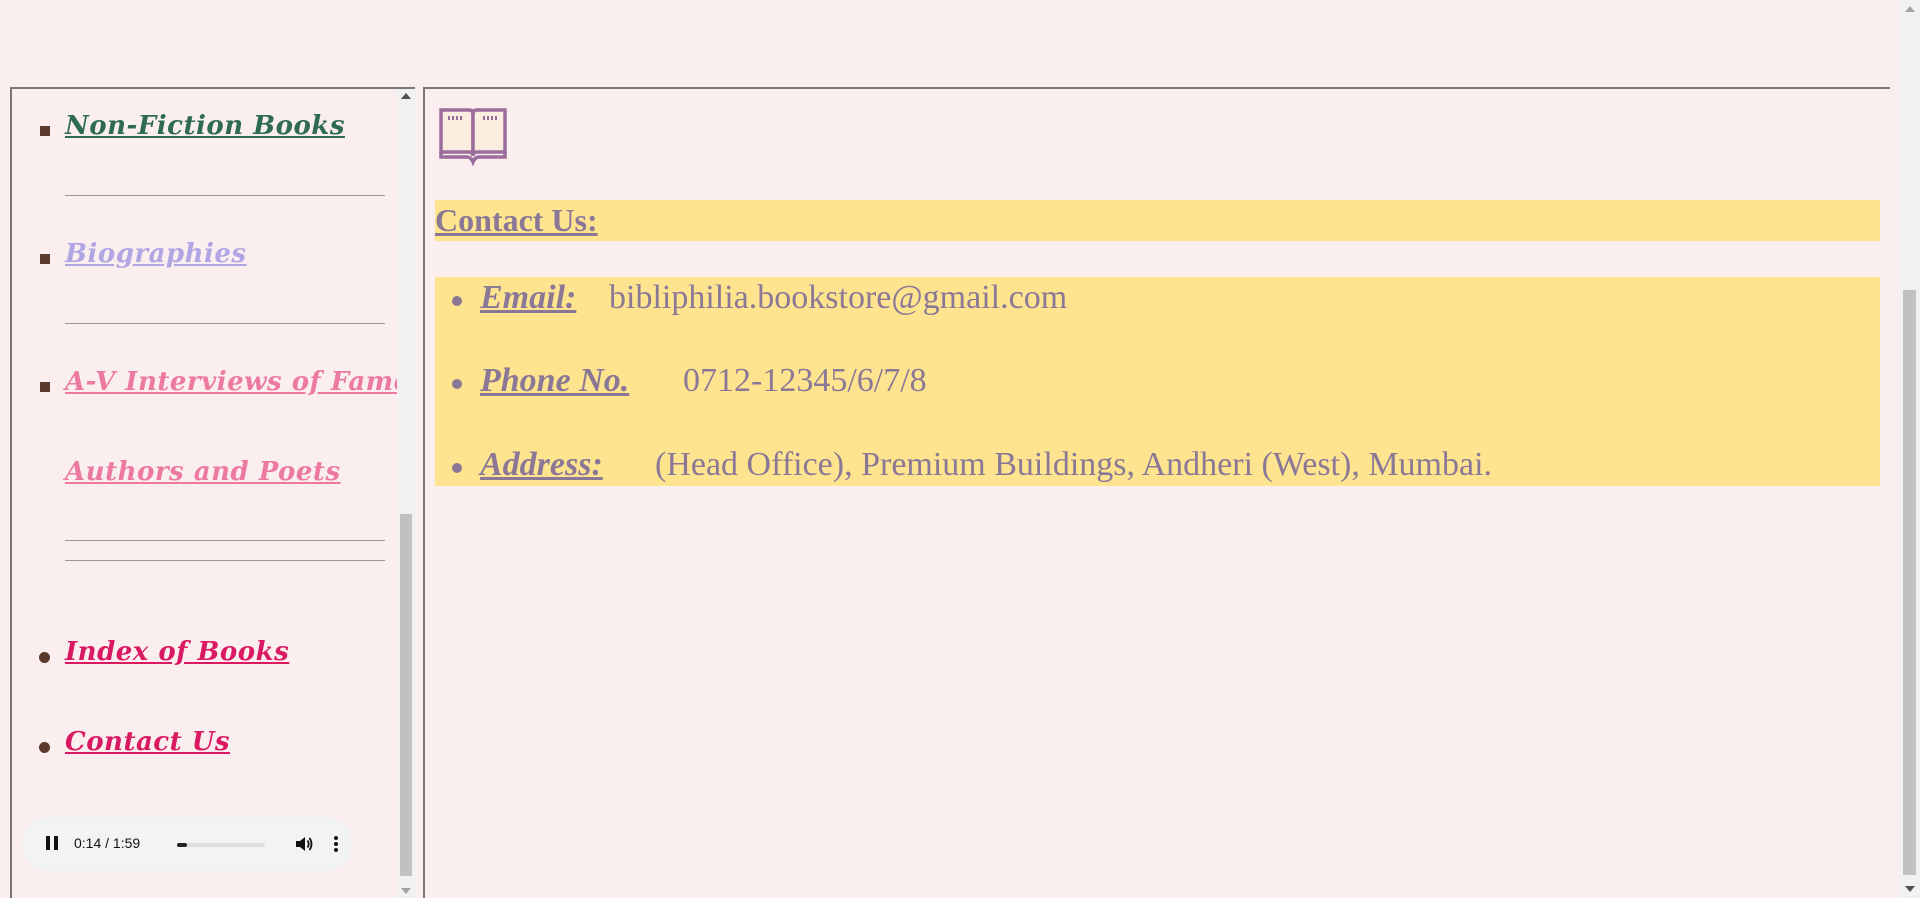  What do you see at coordinates (221, 845) in the screenshot?
I see `audio-progress-slider` at bounding box center [221, 845].